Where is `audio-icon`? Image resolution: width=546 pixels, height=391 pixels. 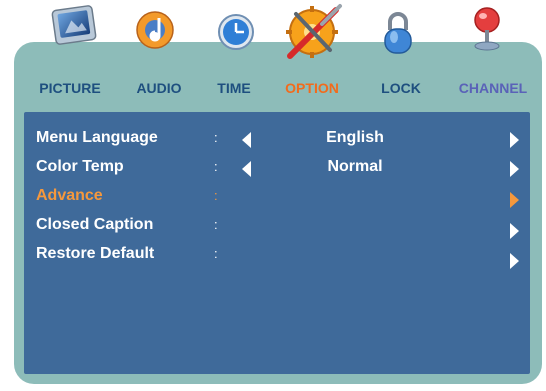 audio-icon is located at coordinates (155, 30).